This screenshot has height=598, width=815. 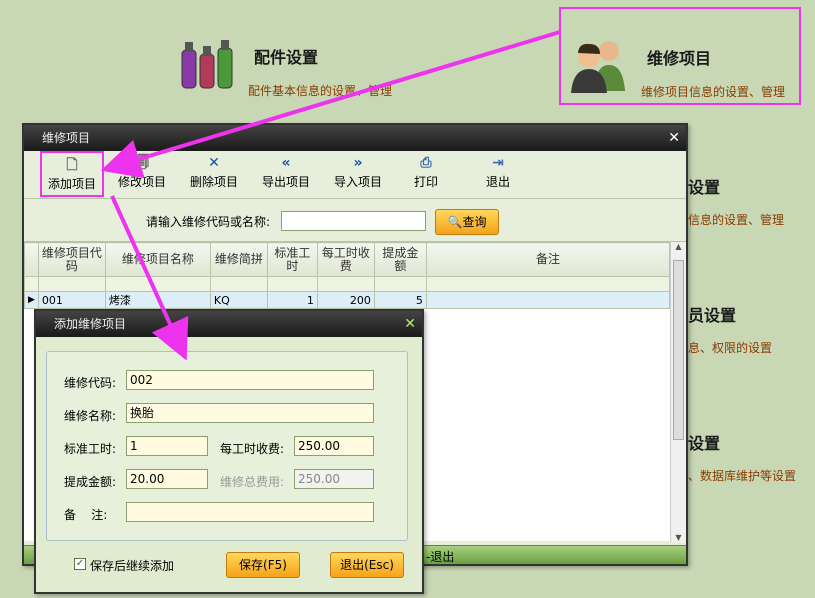 I want to click on cell-note, so click(x=548, y=300).